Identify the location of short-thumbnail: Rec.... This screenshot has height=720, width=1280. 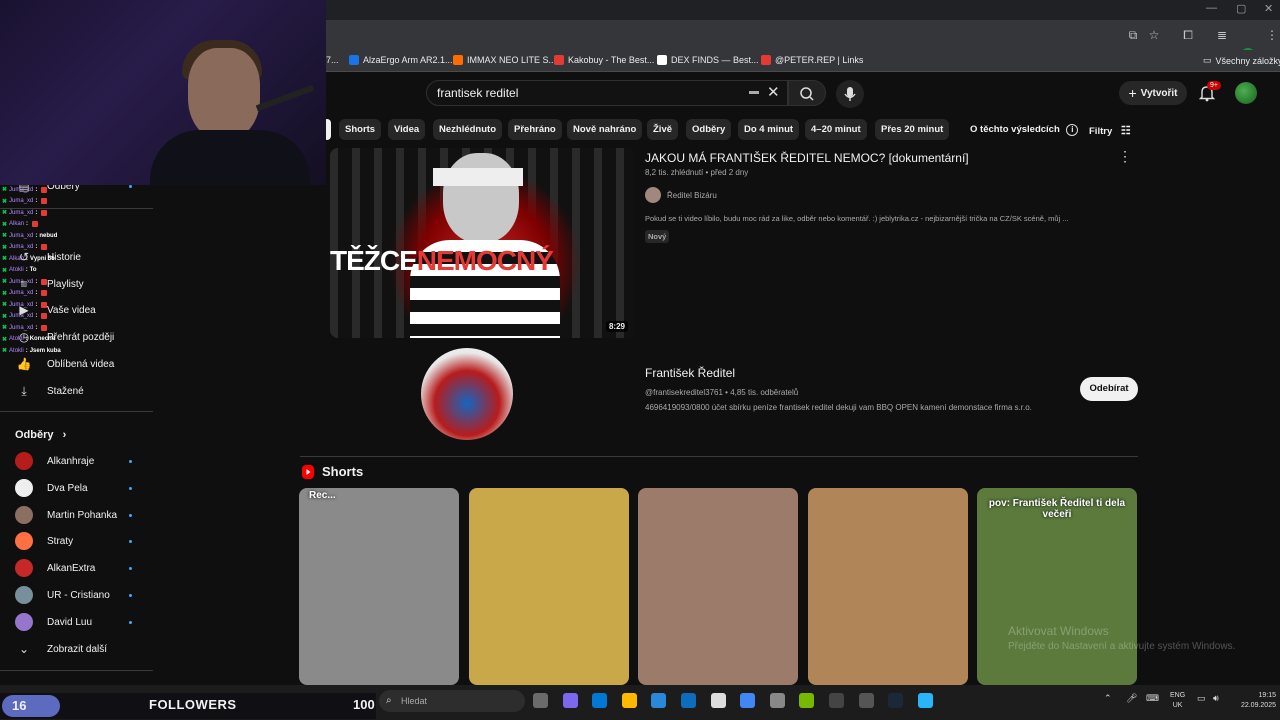
(379, 586).